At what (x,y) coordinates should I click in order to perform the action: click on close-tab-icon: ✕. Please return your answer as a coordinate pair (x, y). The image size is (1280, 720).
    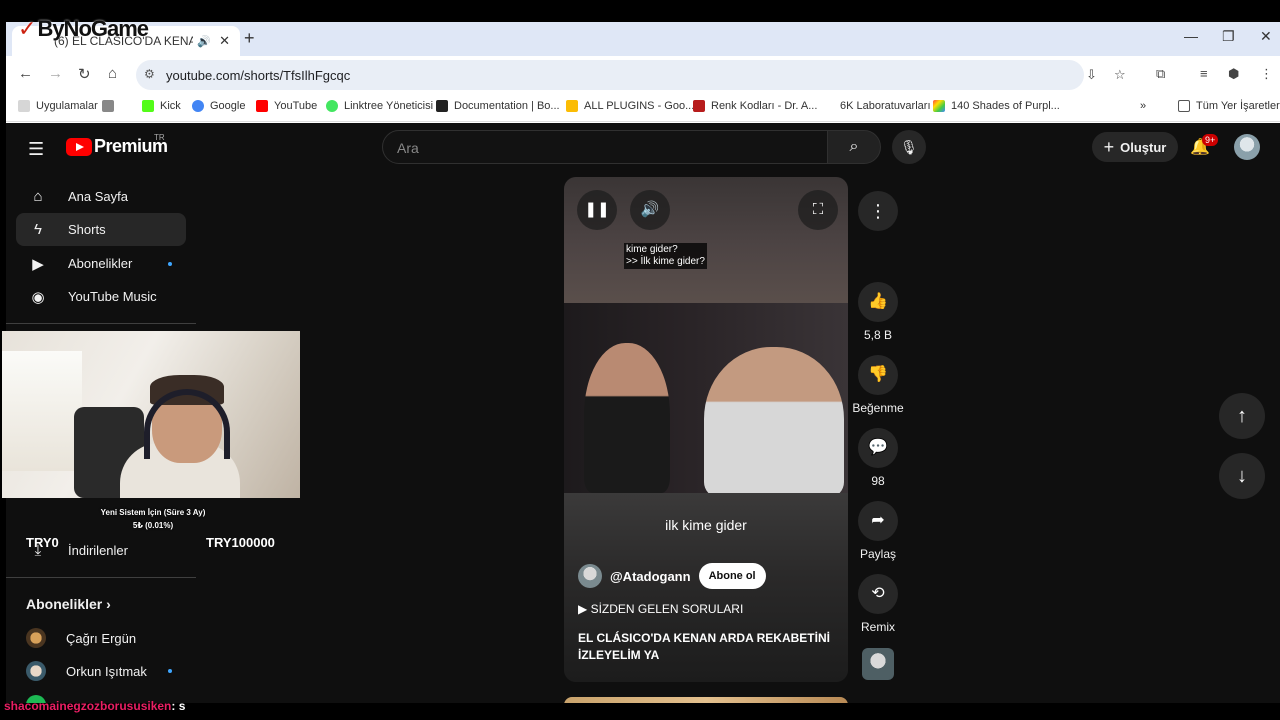
    Looking at the image, I should click on (224, 41).